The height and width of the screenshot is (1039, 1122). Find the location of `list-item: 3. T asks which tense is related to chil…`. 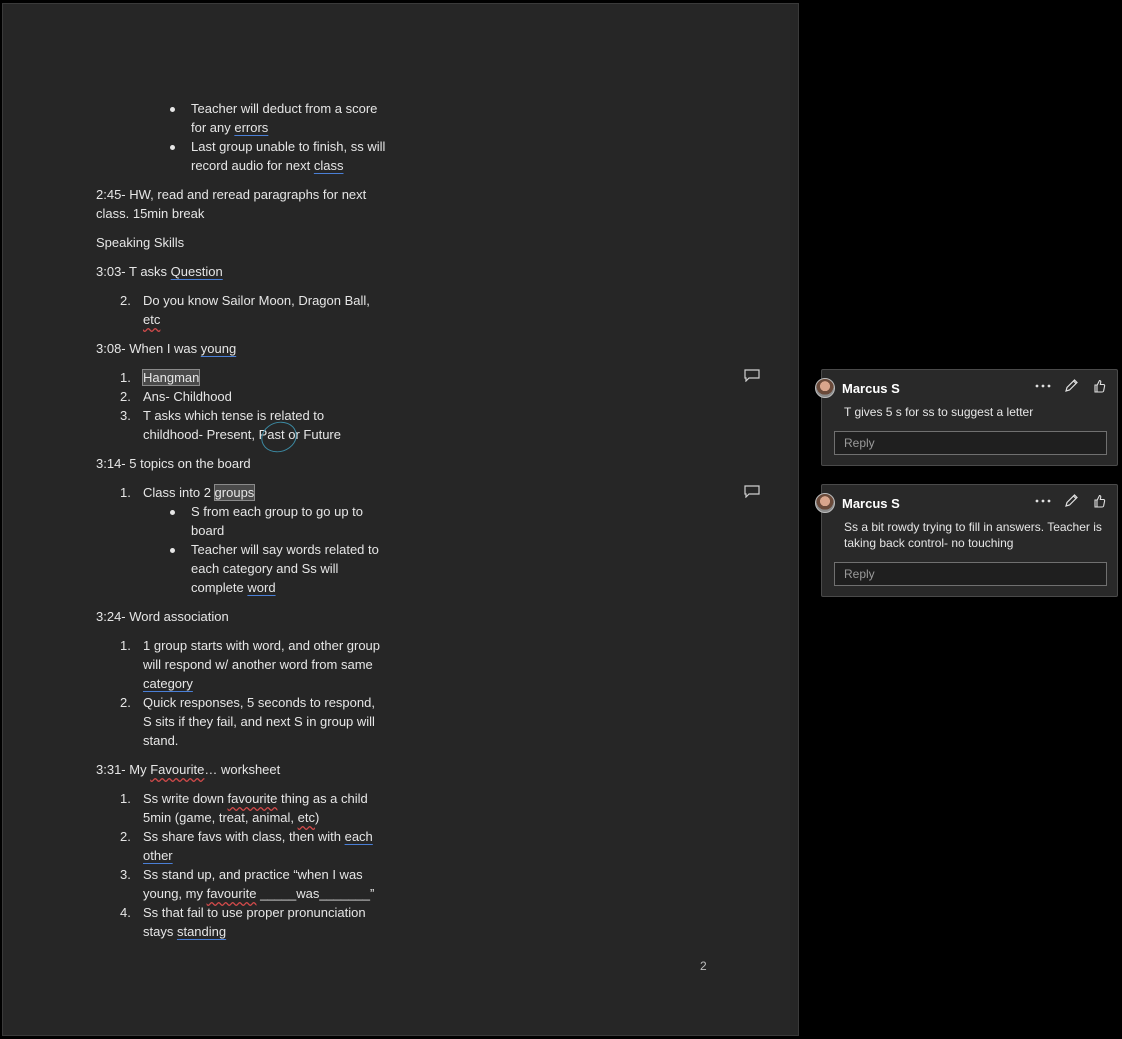

list-item: 3. T asks which tense is related to chil… is located at coordinates (230, 425).